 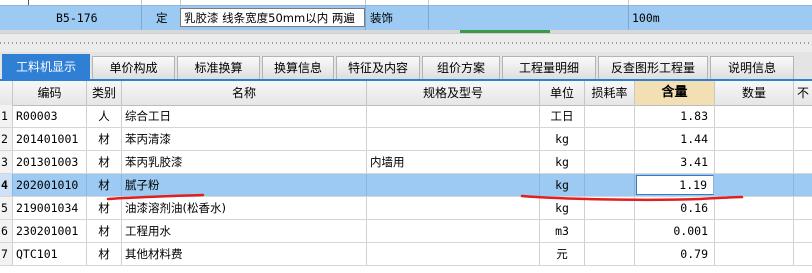 I want to click on header-spec: 规格及型号, so click(x=453, y=93).